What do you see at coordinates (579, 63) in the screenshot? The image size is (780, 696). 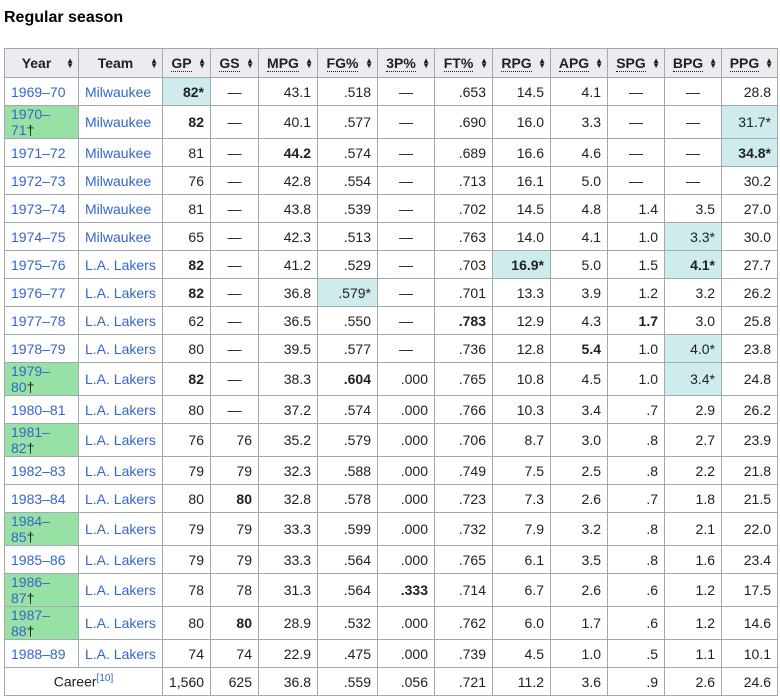 I see `column-header-apg: APG ▲ ▼` at bounding box center [579, 63].